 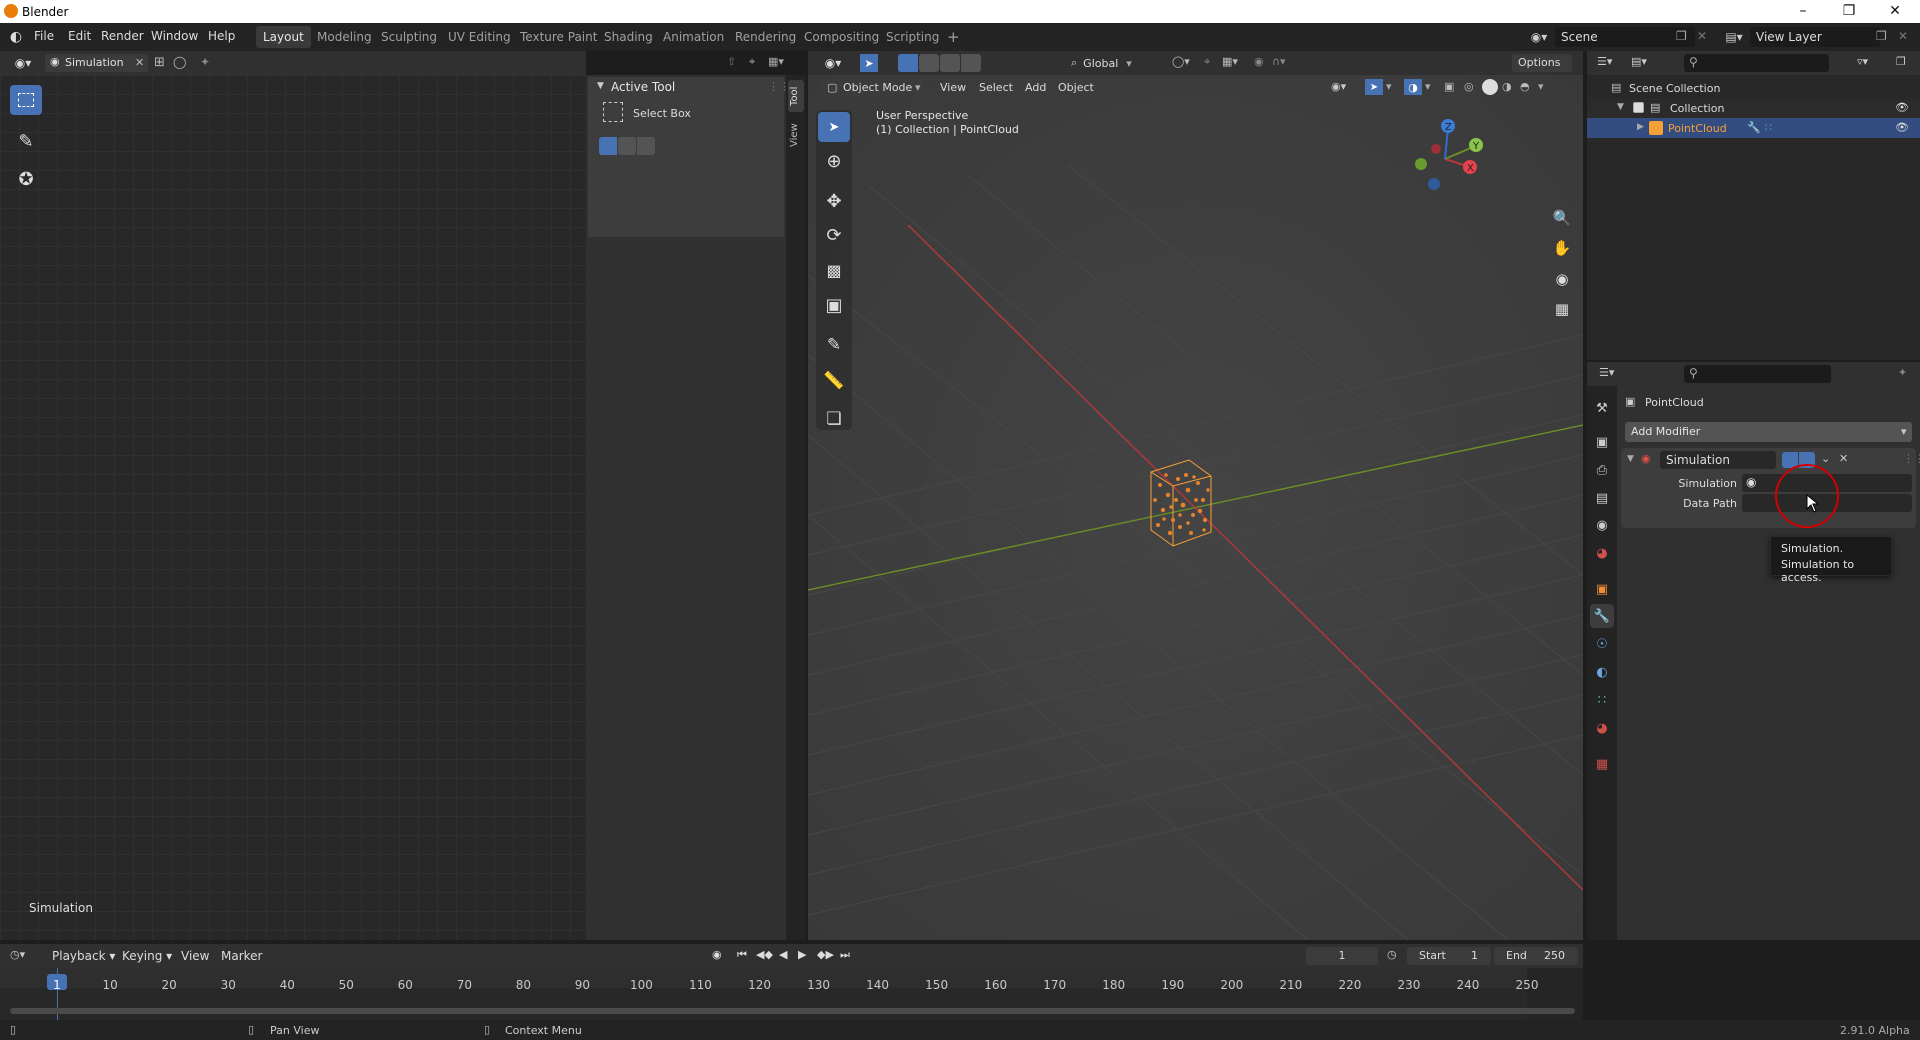 I want to click on unlink-icon: ✕, so click(x=139, y=62).